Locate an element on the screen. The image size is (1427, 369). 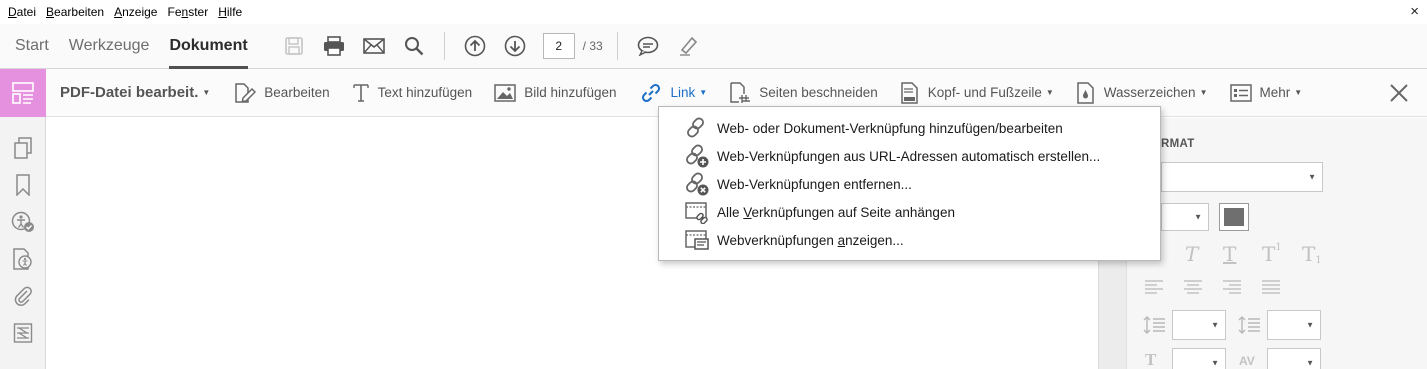
tab-dokument: Dokument is located at coordinates (208, 46).